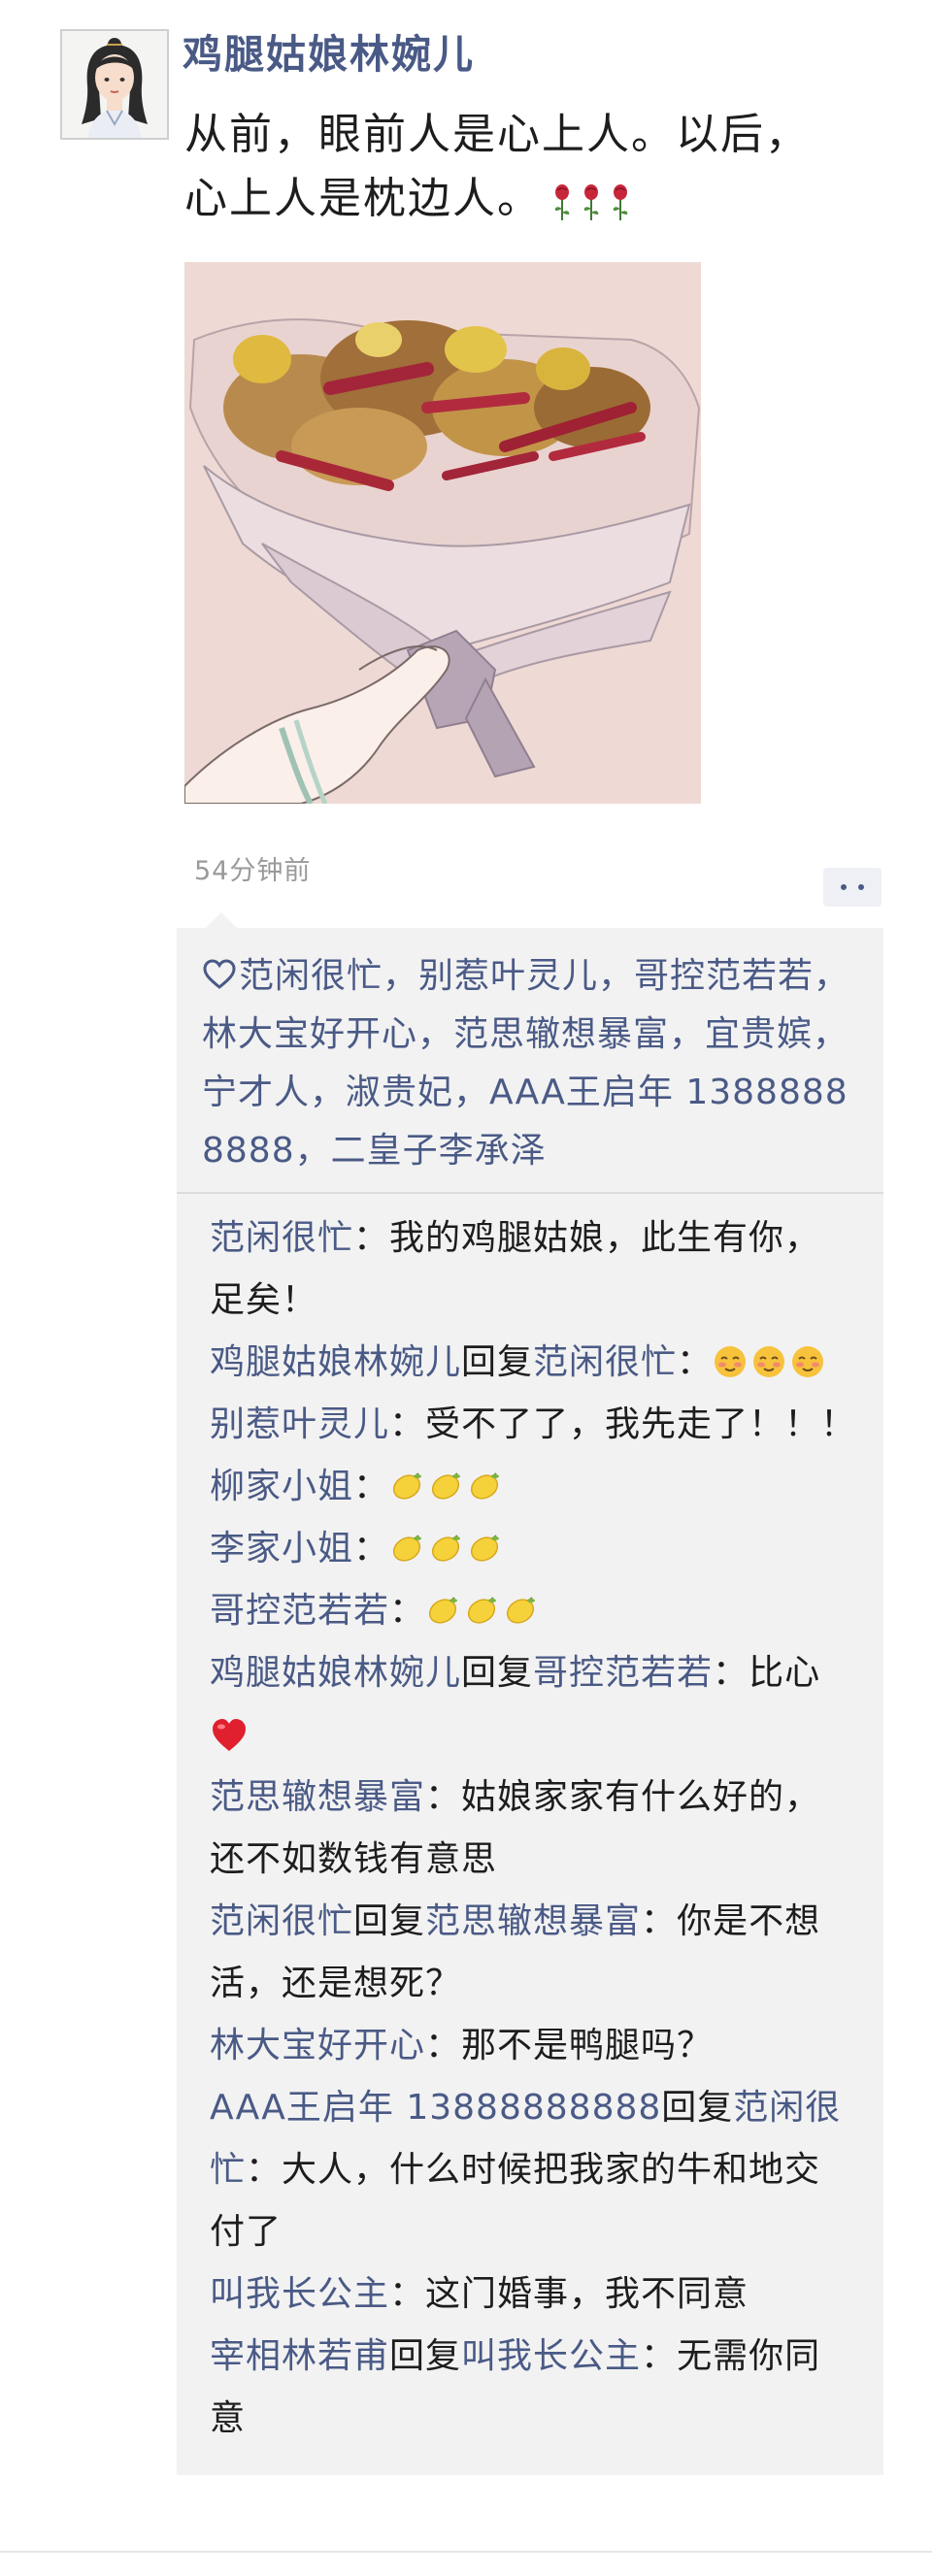 The width and height of the screenshot is (932, 2576). Describe the element at coordinates (264, 1300) in the screenshot. I see `comment-text: 足矣！` at that location.